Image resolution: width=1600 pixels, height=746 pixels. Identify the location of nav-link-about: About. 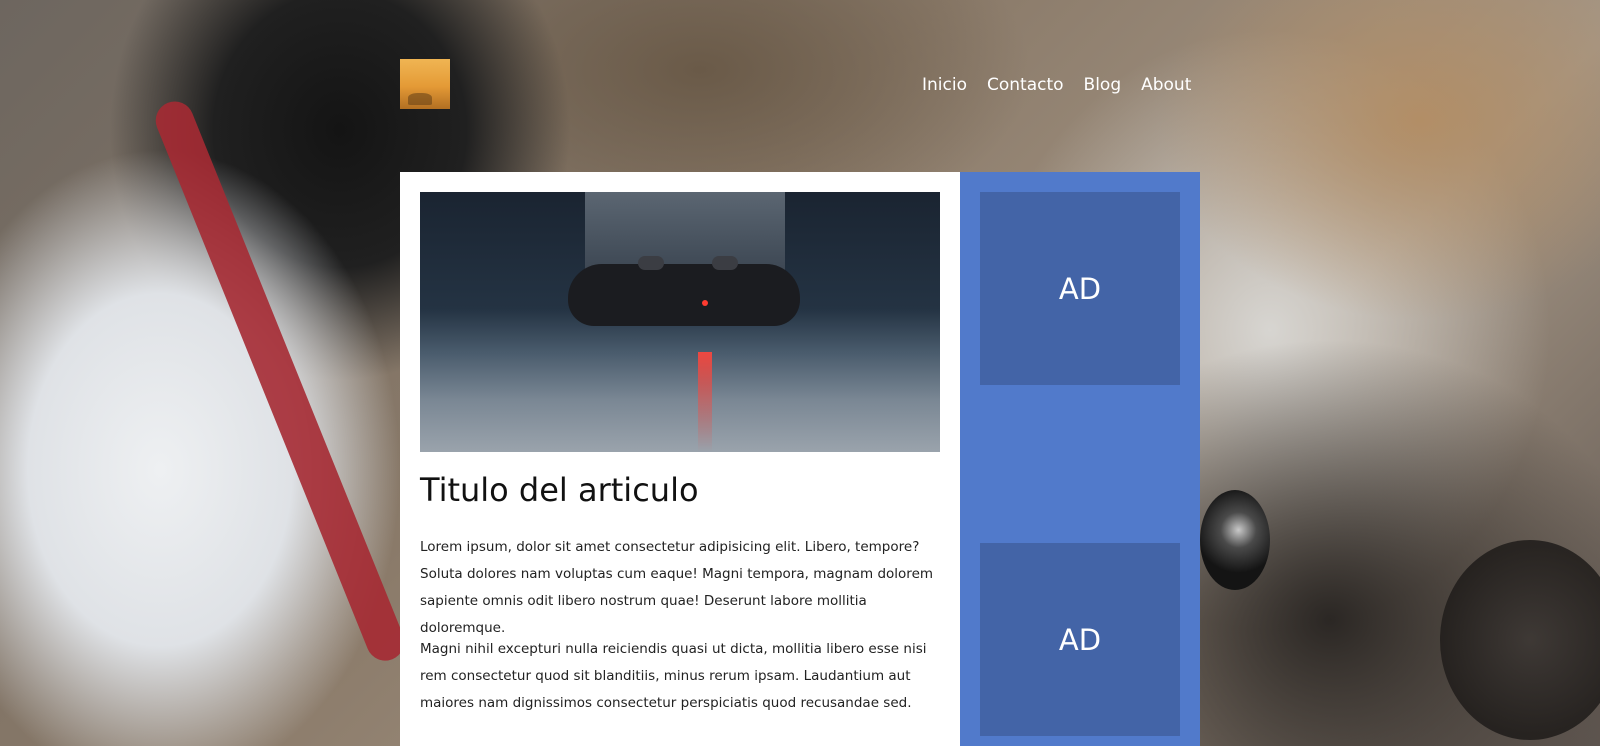
(1166, 85).